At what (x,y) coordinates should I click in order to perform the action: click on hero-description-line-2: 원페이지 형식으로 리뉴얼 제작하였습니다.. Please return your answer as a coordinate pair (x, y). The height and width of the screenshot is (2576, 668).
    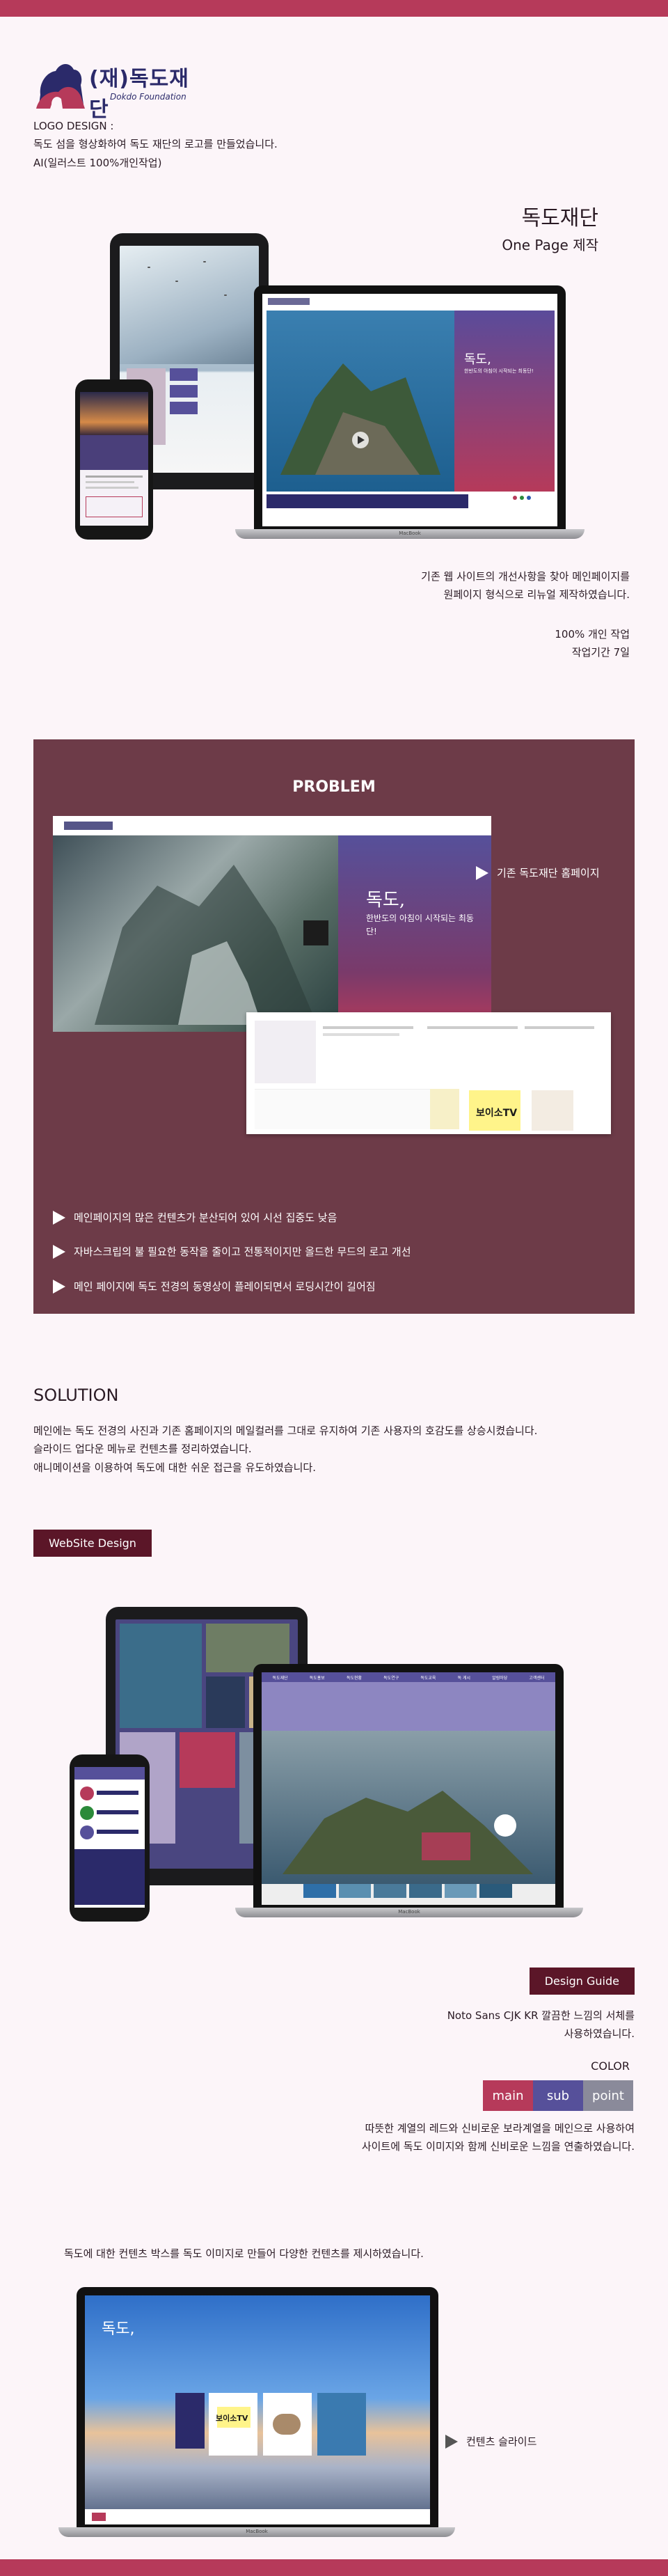
    Looking at the image, I should click on (536, 595).